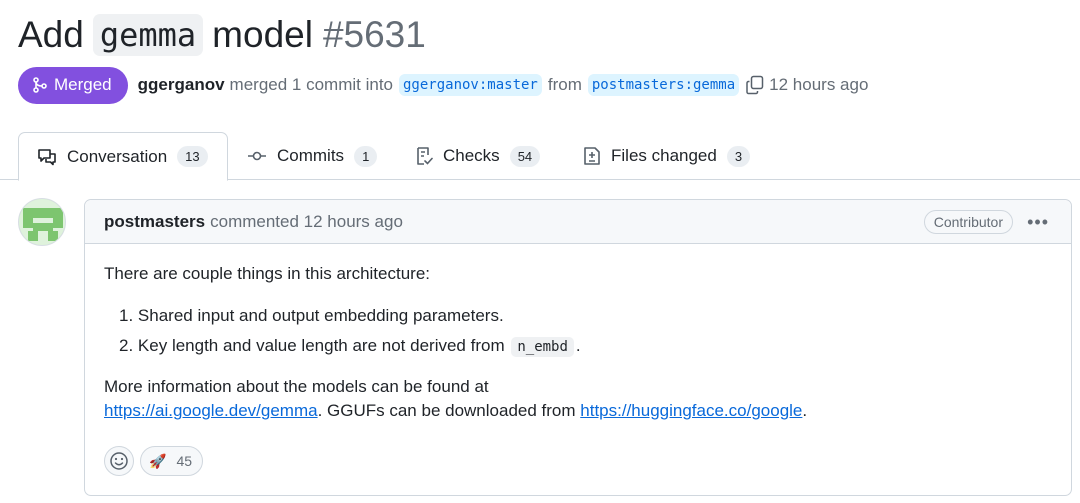  I want to click on tab-commits-label: Commits, so click(311, 155).